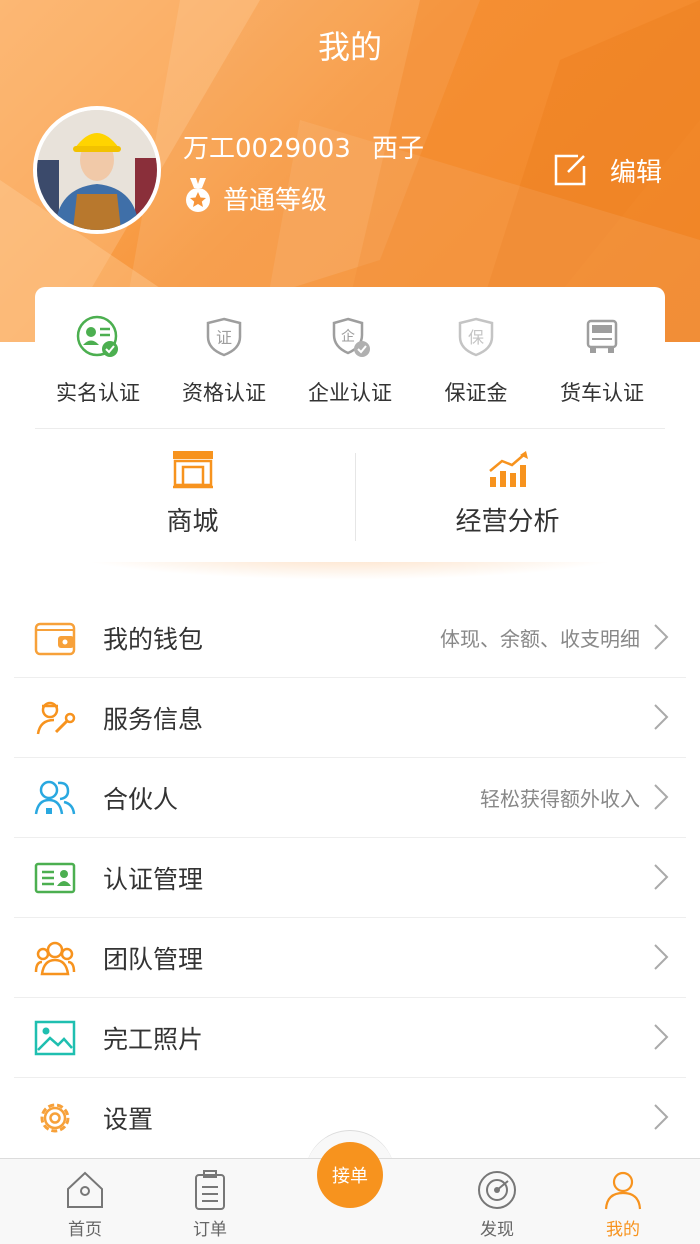 Image resolution: width=700 pixels, height=1244 pixels. I want to click on menu-label: 我的钱包, so click(153, 639).